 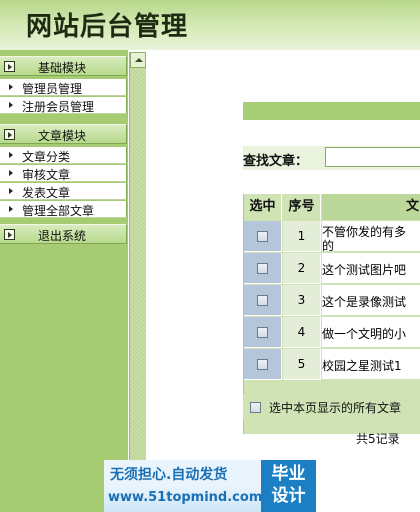 What do you see at coordinates (328, 245) in the screenshot?
I see `row-title-continued: 的` at bounding box center [328, 245].